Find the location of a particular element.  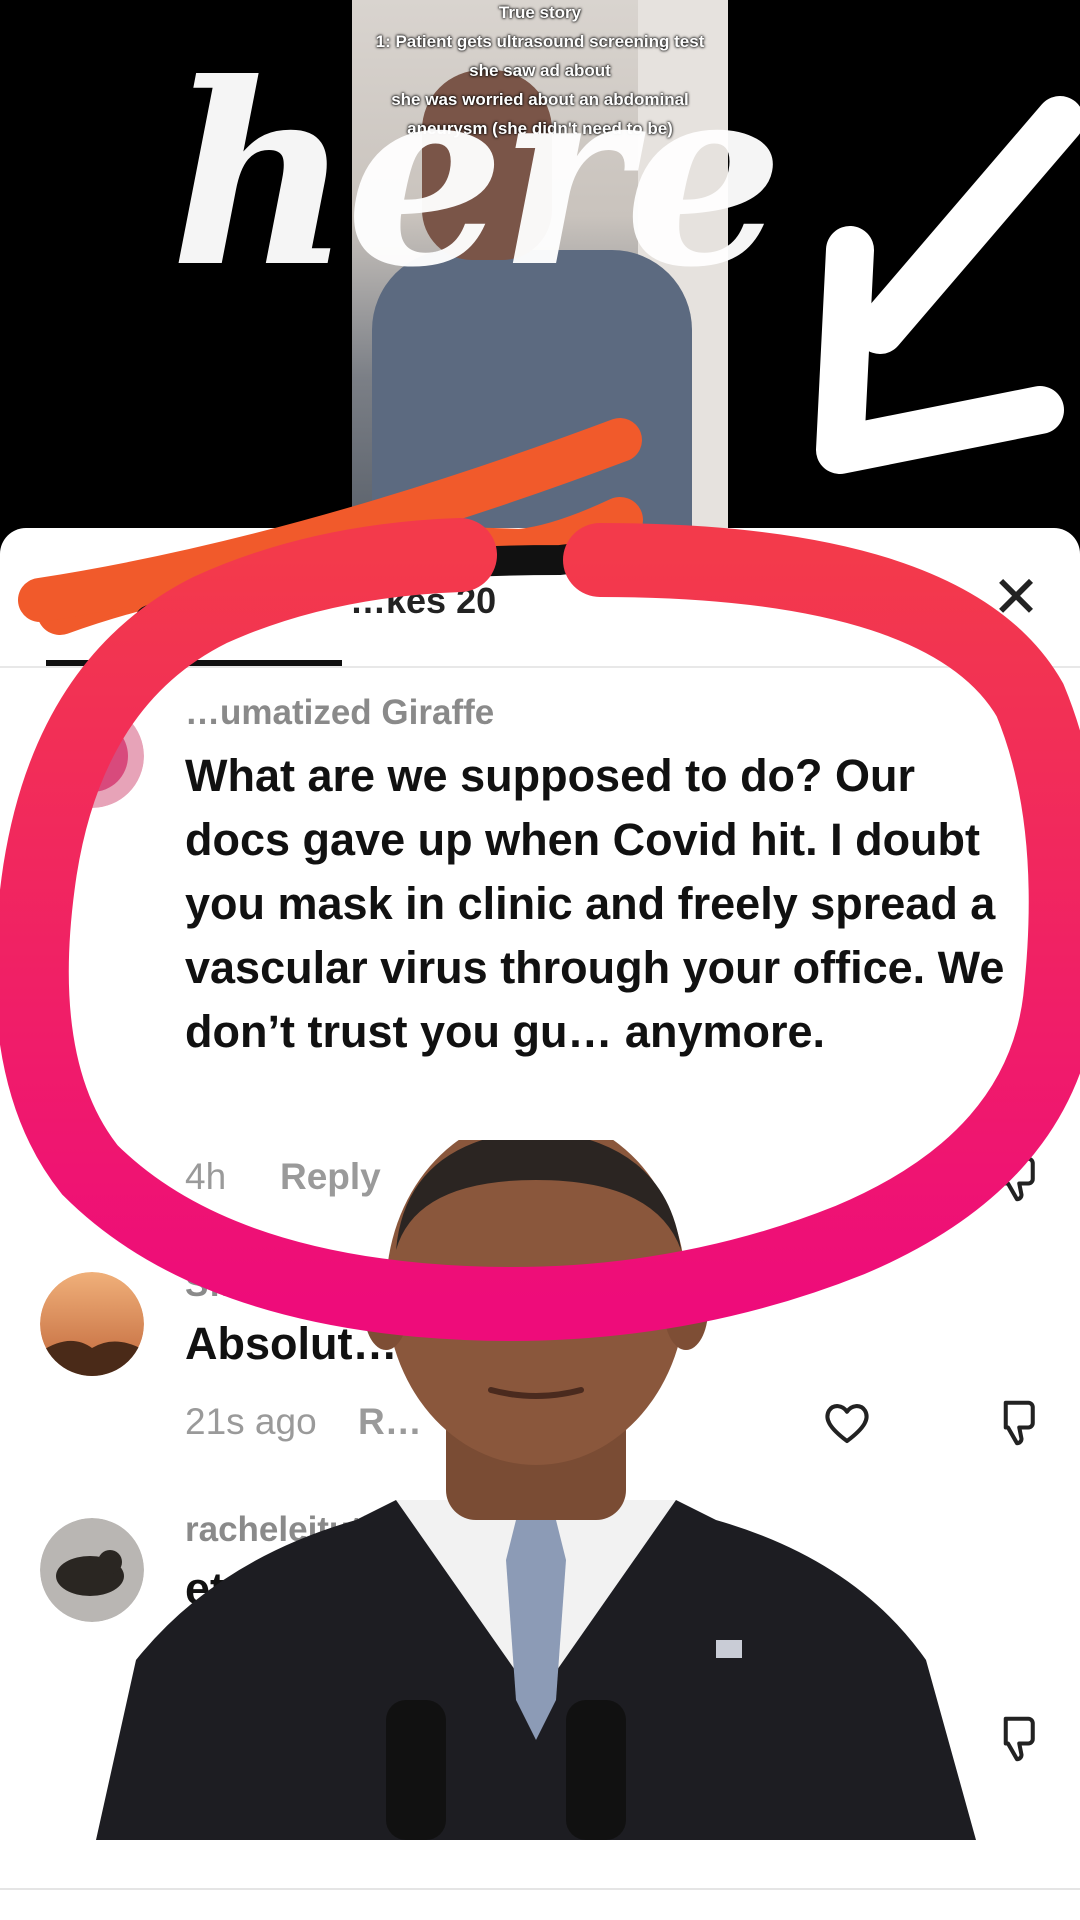

reply-chip is located at coordinates (245, 1671).